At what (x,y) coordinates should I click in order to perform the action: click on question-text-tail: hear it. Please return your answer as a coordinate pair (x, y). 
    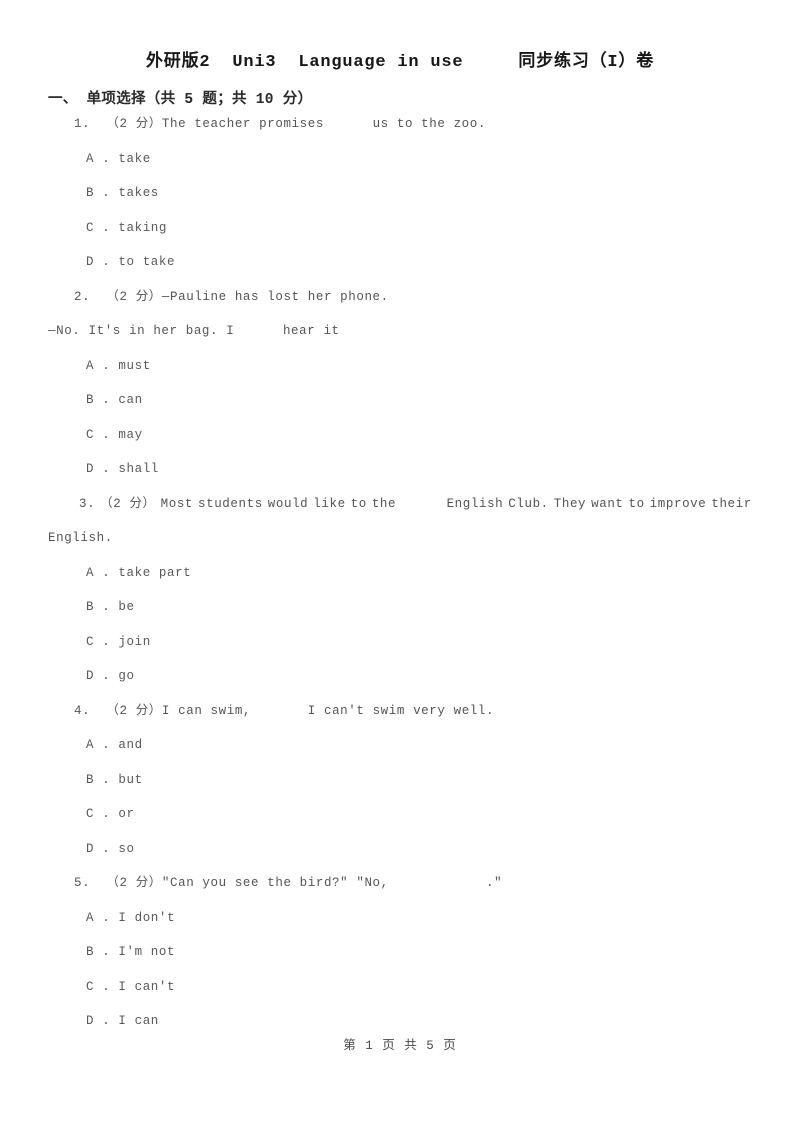
    Looking at the image, I should click on (311, 331).